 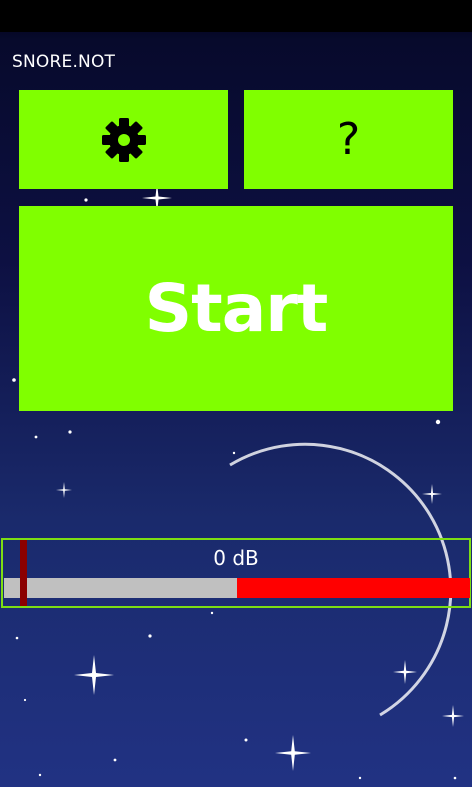 I want to click on question-mark-icon: ?, so click(x=348, y=139).